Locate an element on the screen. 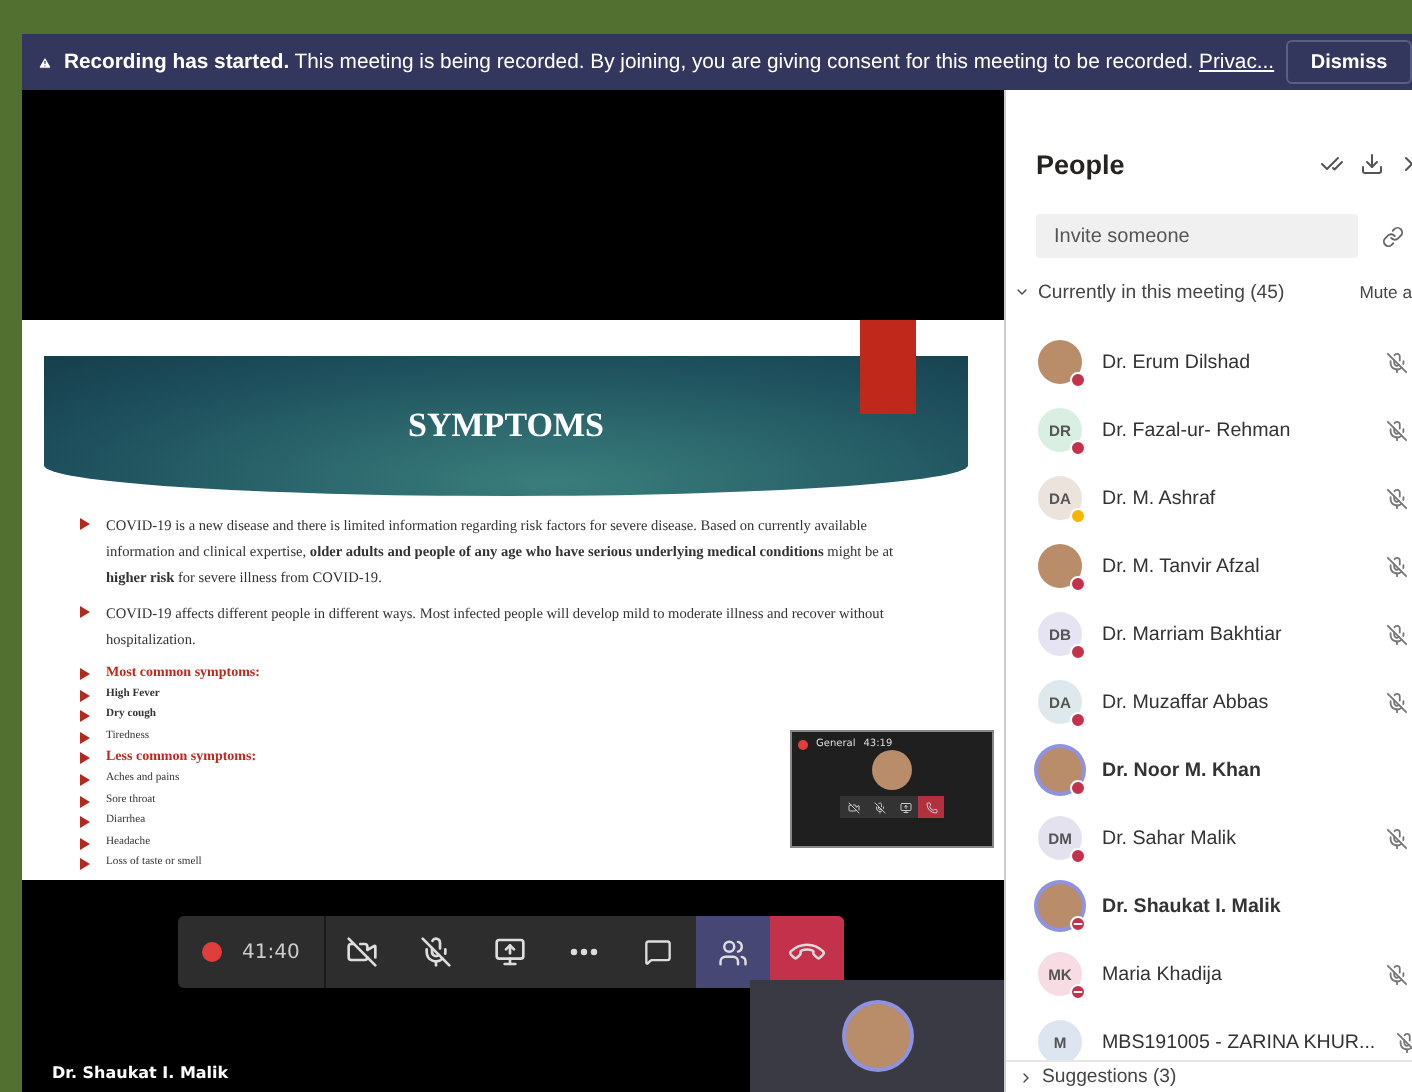  participant-row: Dr. M. Tanvir Afzal is located at coordinates (1209, 566).